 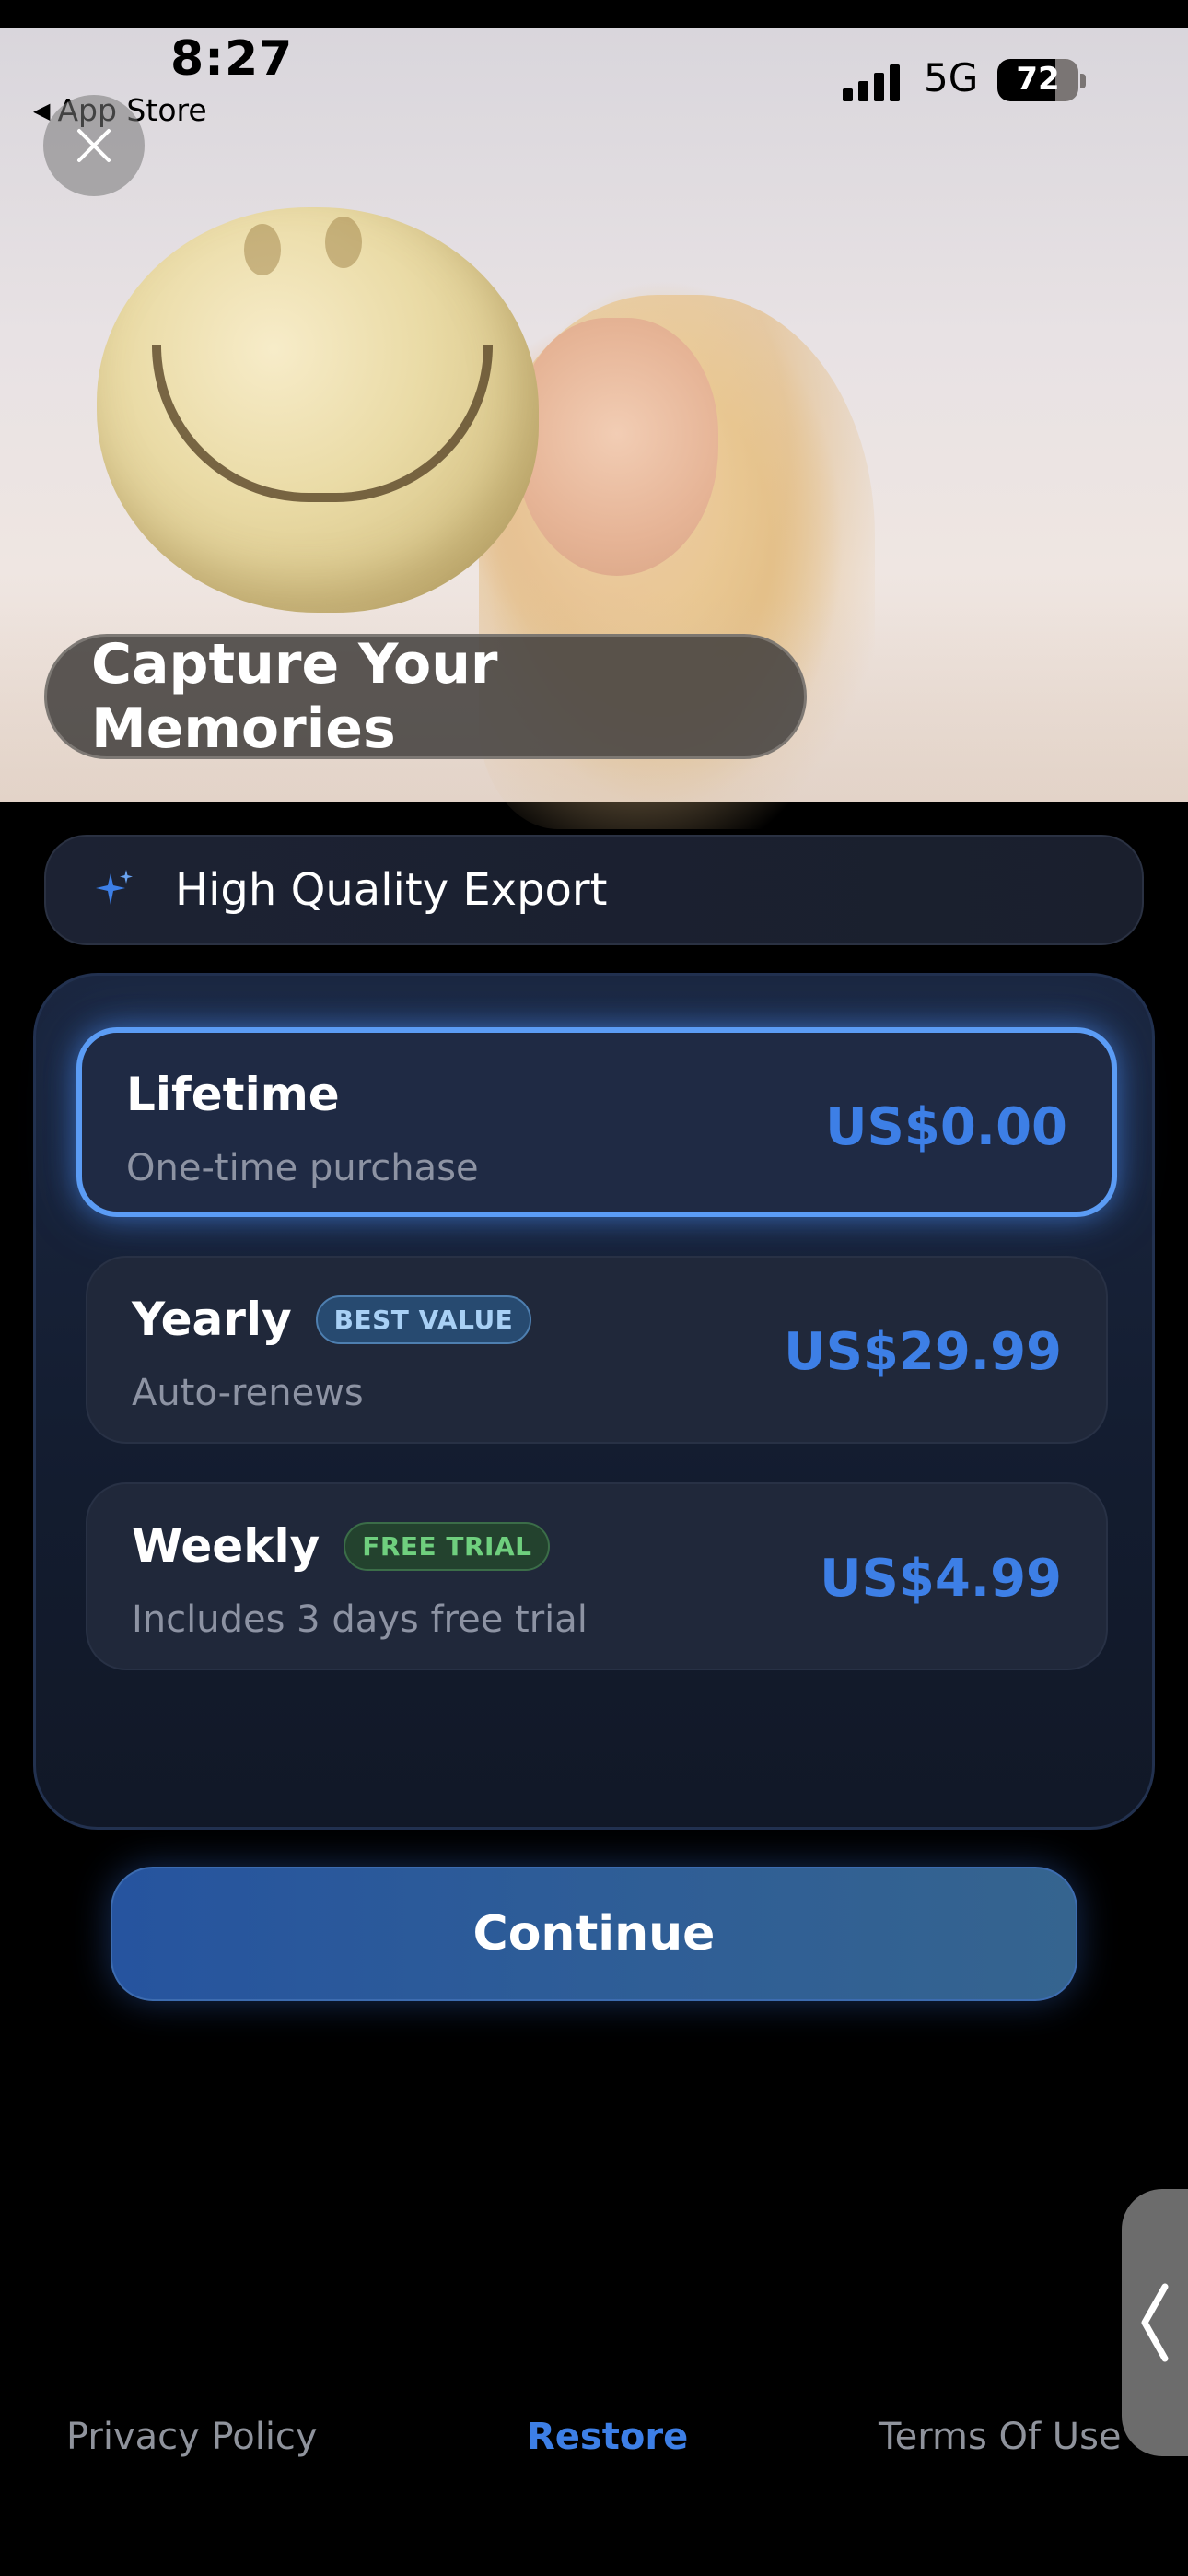 I want to click on close-button, so click(x=94, y=145).